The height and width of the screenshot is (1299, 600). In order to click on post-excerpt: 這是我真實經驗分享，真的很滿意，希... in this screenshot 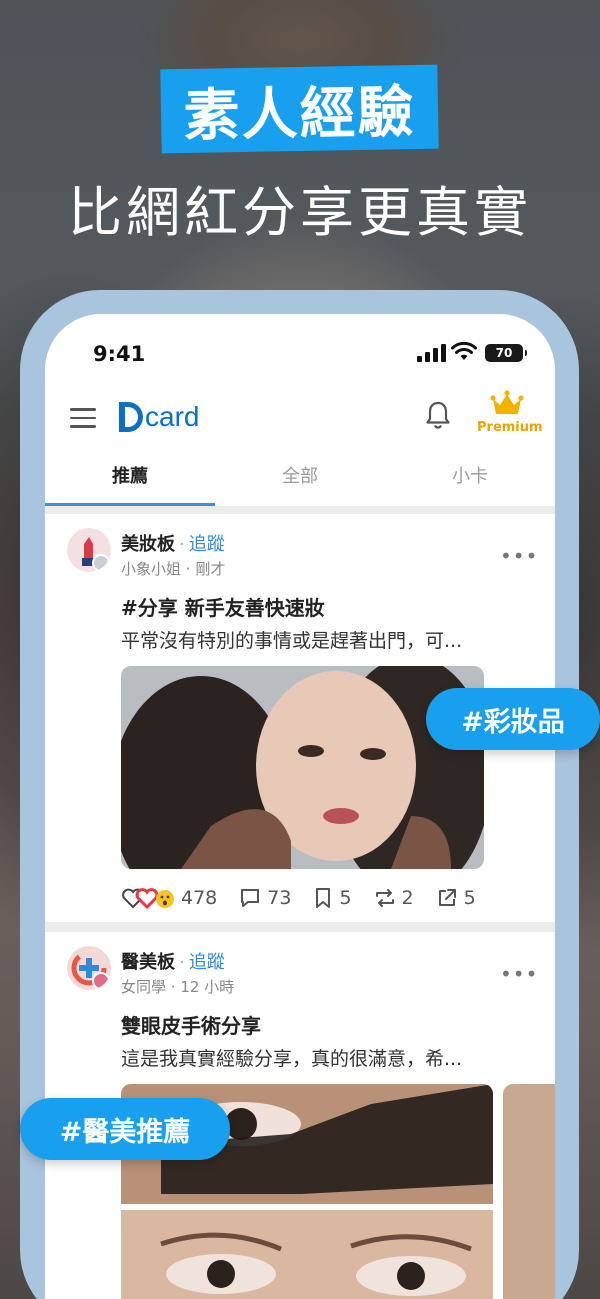, I will do `click(292, 1059)`.